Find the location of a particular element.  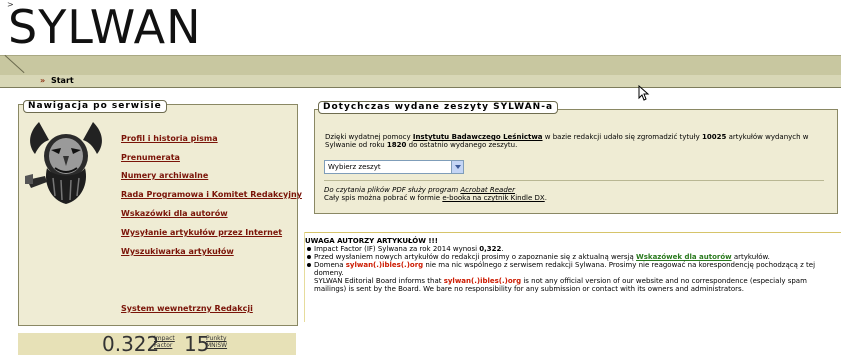

warning-title: UWAGA AUTORZY ARTYKUŁÓW !!! is located at coordinates (371, 241).